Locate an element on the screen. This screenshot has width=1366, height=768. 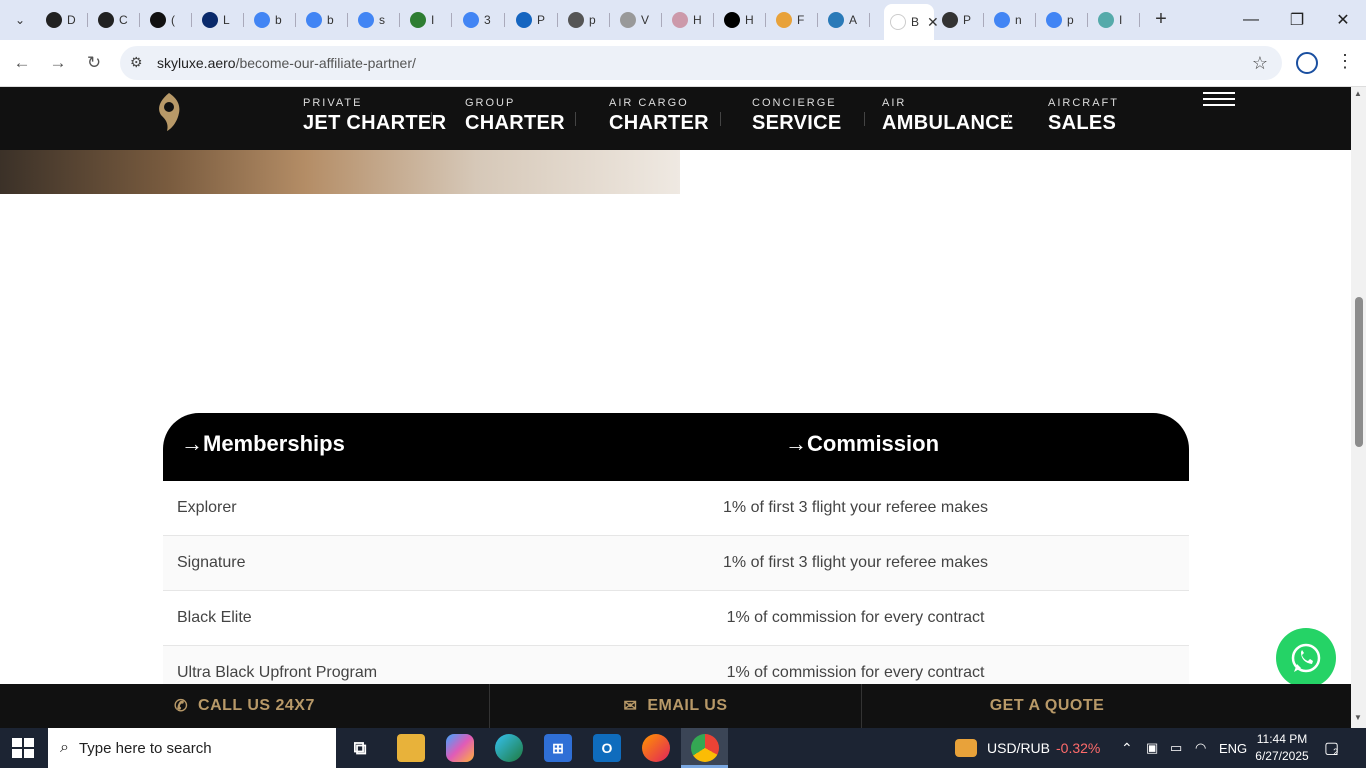
windows-start-icon is located at coordinates (23, 748).